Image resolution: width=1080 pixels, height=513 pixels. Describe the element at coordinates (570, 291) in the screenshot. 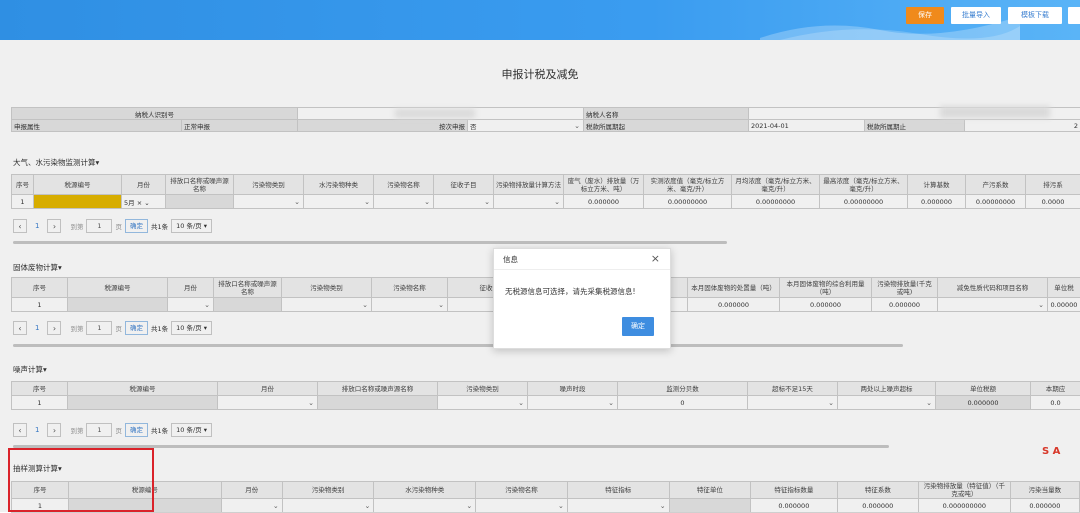

I see `dialog-message: 无税源信息可选择，请先采集税源信息!` at that location.